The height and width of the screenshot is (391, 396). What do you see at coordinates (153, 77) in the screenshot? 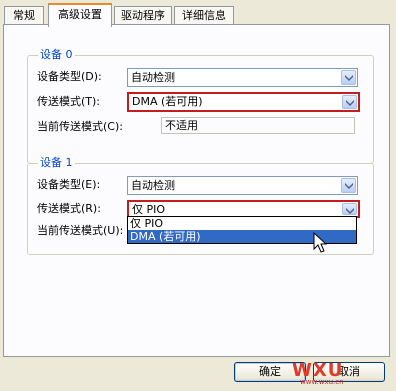
I see `device0-type-value: 自动检测` at bounding box center [153, 77].